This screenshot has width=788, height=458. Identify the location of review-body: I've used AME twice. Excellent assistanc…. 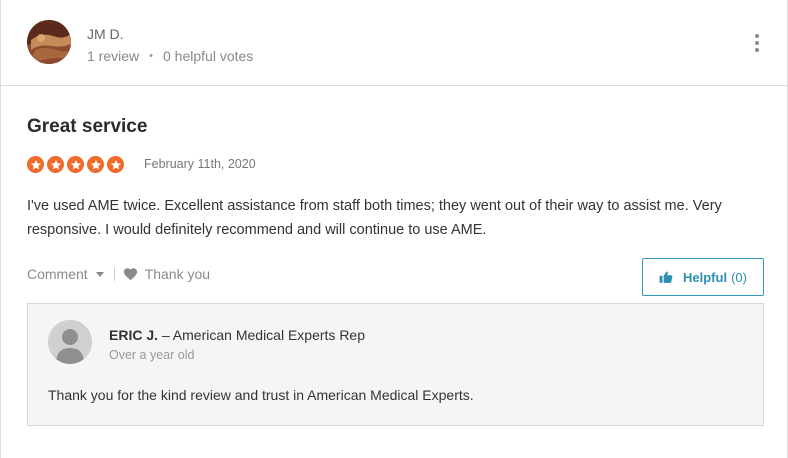
(374, 218).